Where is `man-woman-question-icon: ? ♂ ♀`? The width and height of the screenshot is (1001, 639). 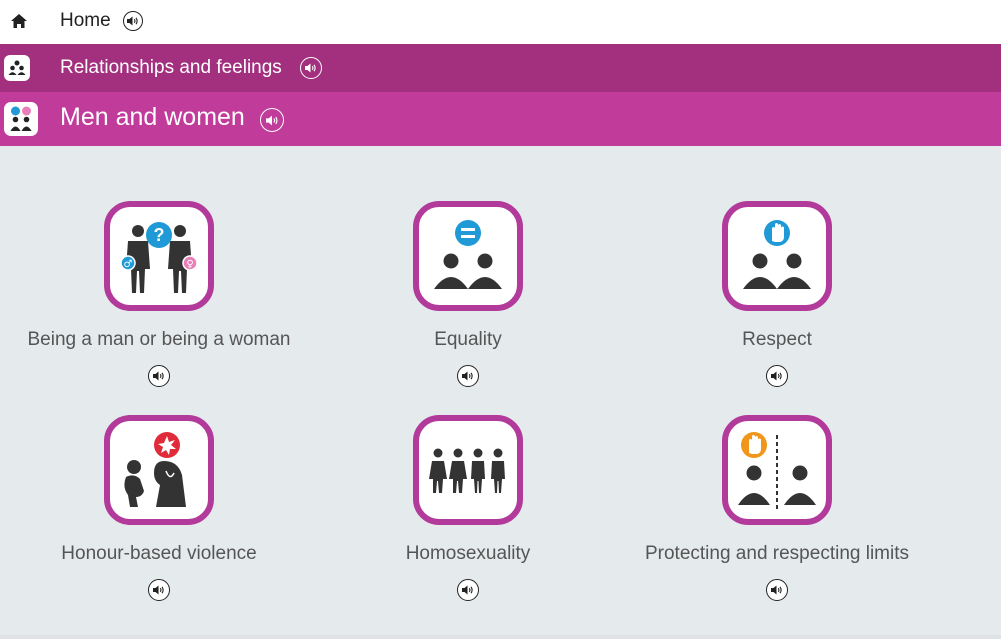
man-woman-question-icon: ? ♂ ♀ is located at coordinates (159, 257).